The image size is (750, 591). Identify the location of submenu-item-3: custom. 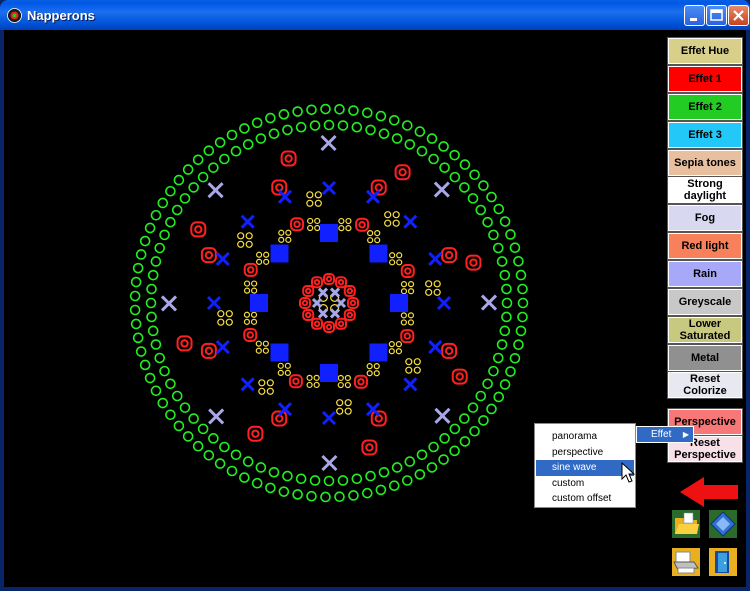
(585, 484).